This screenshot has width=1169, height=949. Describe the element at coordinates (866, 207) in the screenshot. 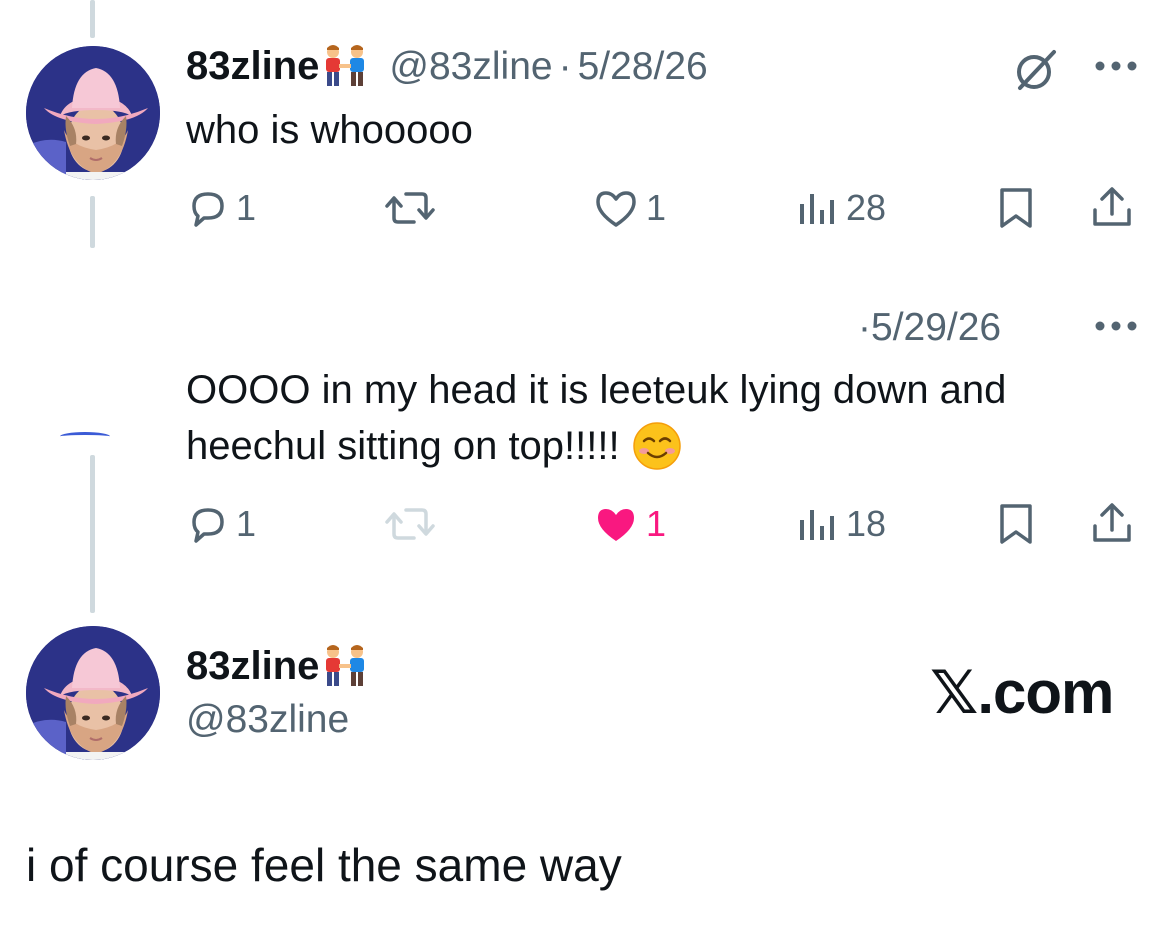

I see `views-count: 28` at that location.